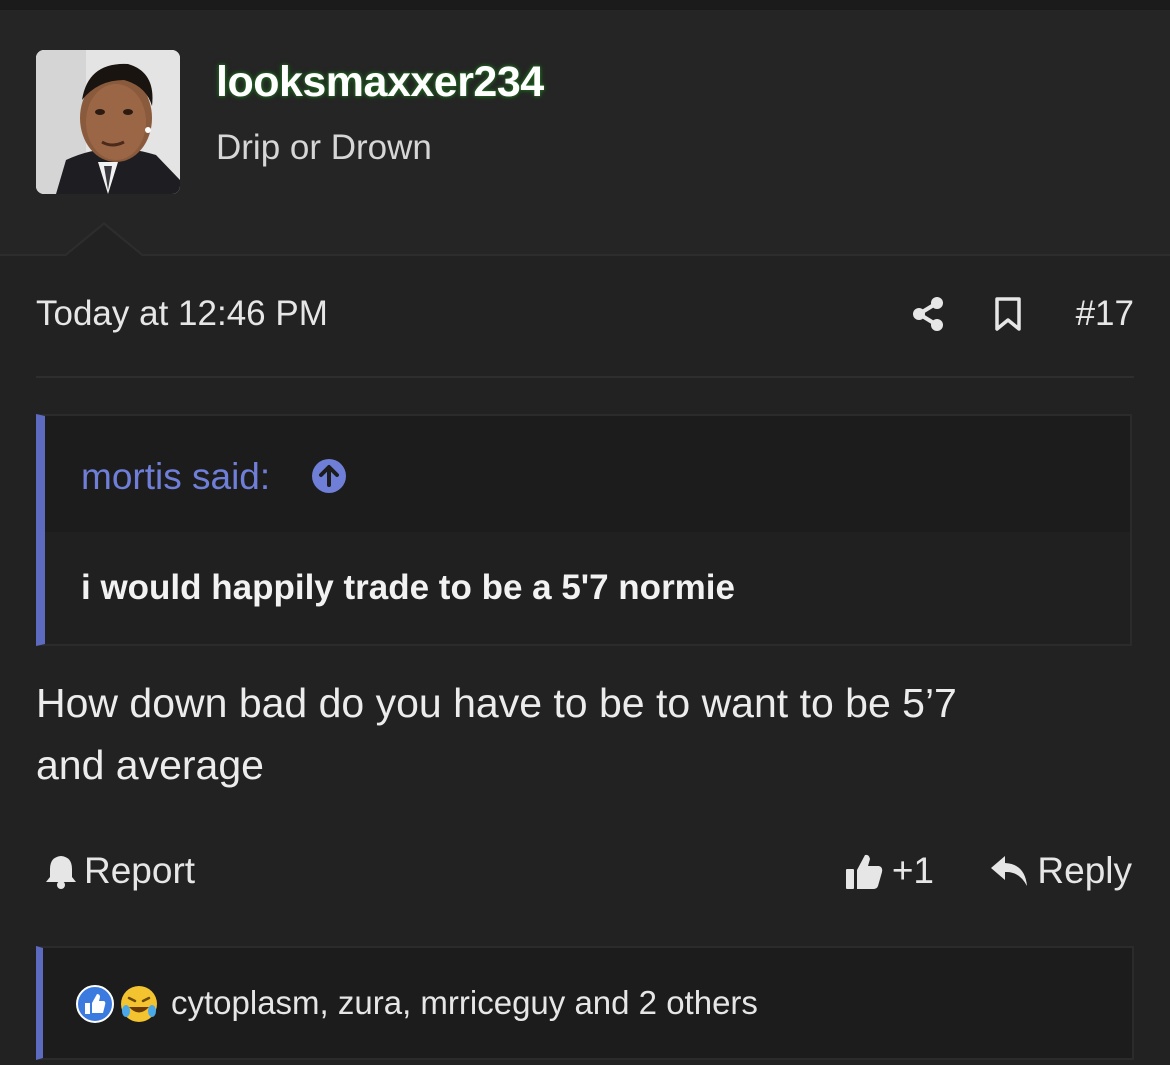 This screenshot has width=1170, height=1065. I want to click on quote-header: mortis said:, so click(587, 475).